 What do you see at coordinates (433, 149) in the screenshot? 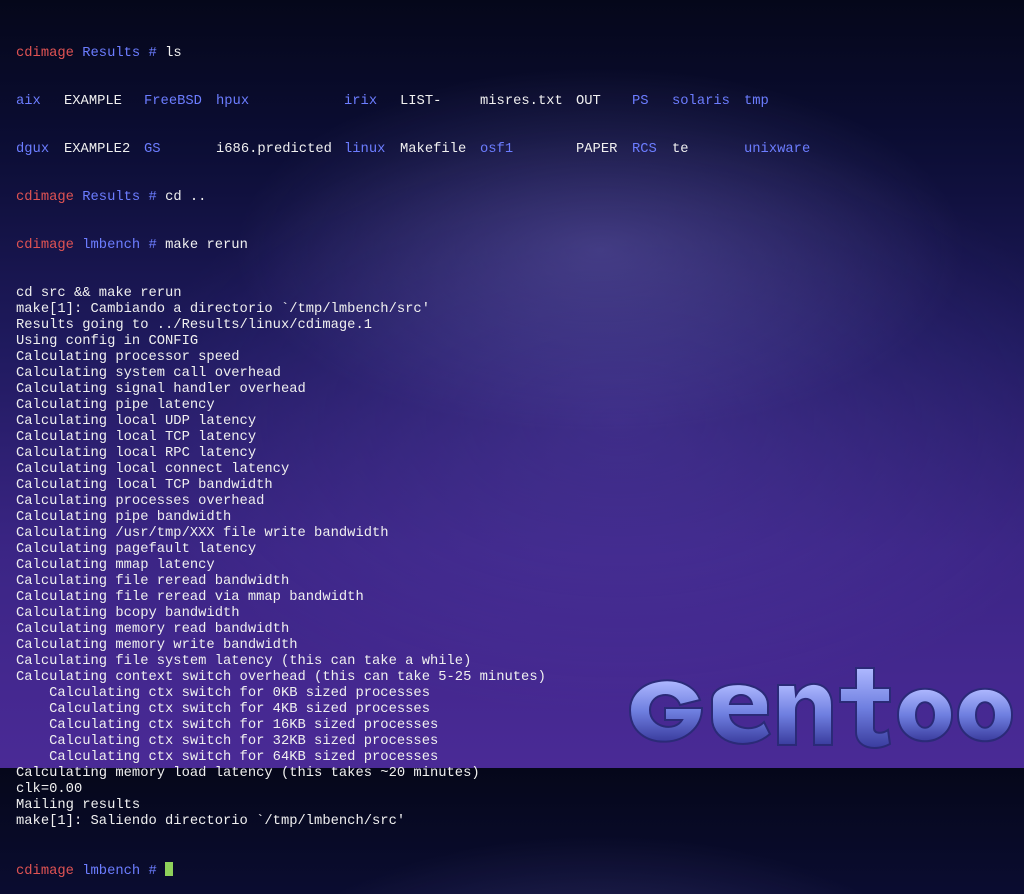
I see `ls-file-entry: Makefile` at bounding box center [433, 149].